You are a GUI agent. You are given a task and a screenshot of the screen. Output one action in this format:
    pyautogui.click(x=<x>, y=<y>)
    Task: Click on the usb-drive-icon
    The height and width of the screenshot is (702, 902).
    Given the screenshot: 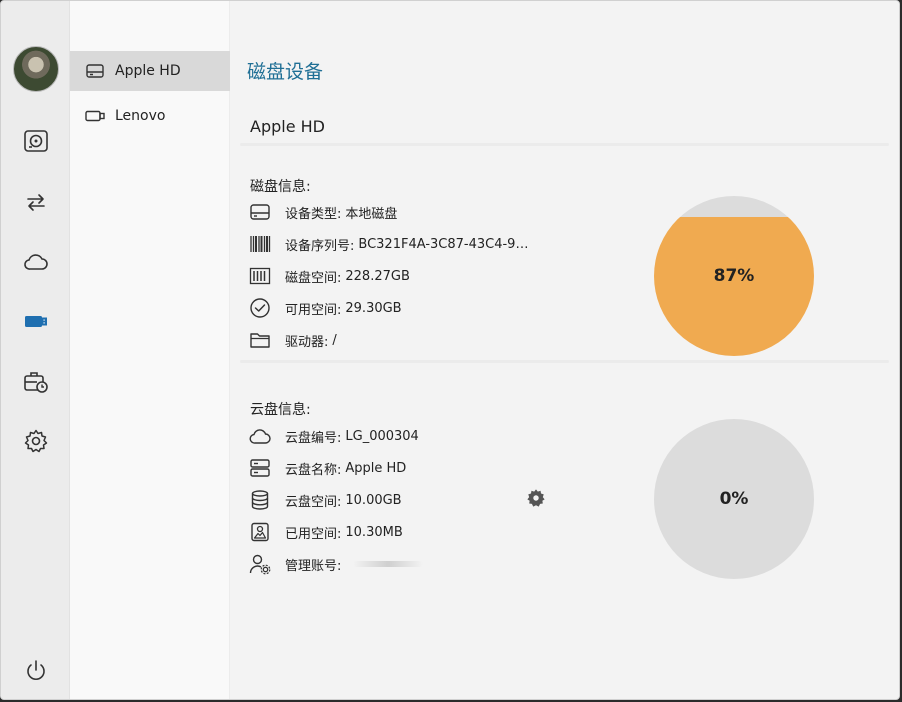 What is the action you would take?
    pyautogui.click(x=36, y=321)
    